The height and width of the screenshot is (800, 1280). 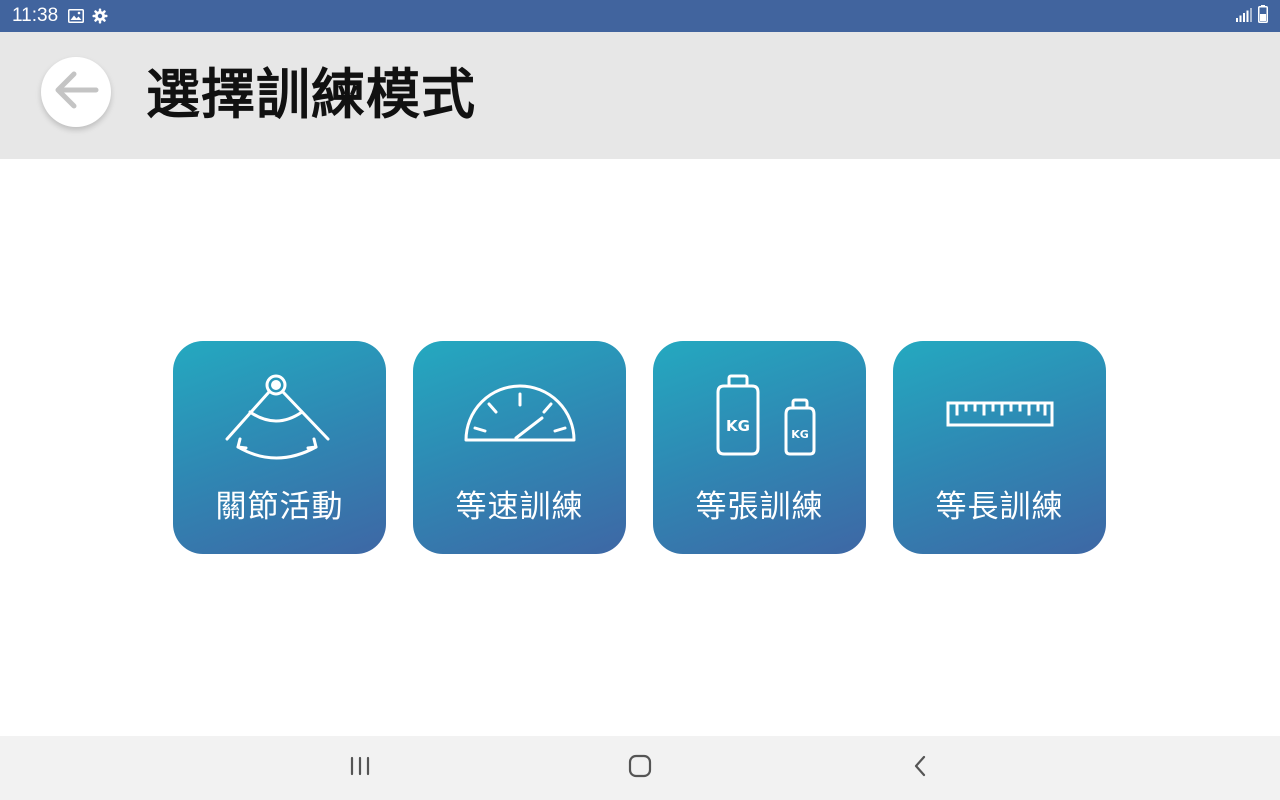 What do you see at coordinates (1244, 16) in the screenshot?
I see `signal-icon` at bounding box center [1244, 16].